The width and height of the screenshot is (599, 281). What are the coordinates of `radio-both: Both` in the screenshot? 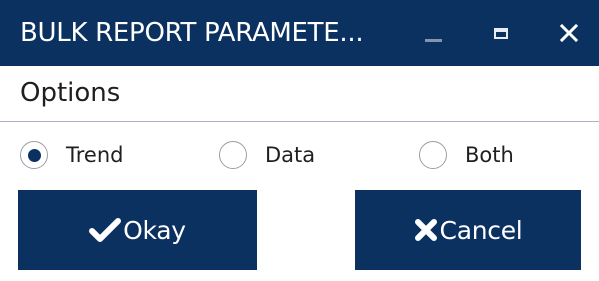 It's located at (466, 155).